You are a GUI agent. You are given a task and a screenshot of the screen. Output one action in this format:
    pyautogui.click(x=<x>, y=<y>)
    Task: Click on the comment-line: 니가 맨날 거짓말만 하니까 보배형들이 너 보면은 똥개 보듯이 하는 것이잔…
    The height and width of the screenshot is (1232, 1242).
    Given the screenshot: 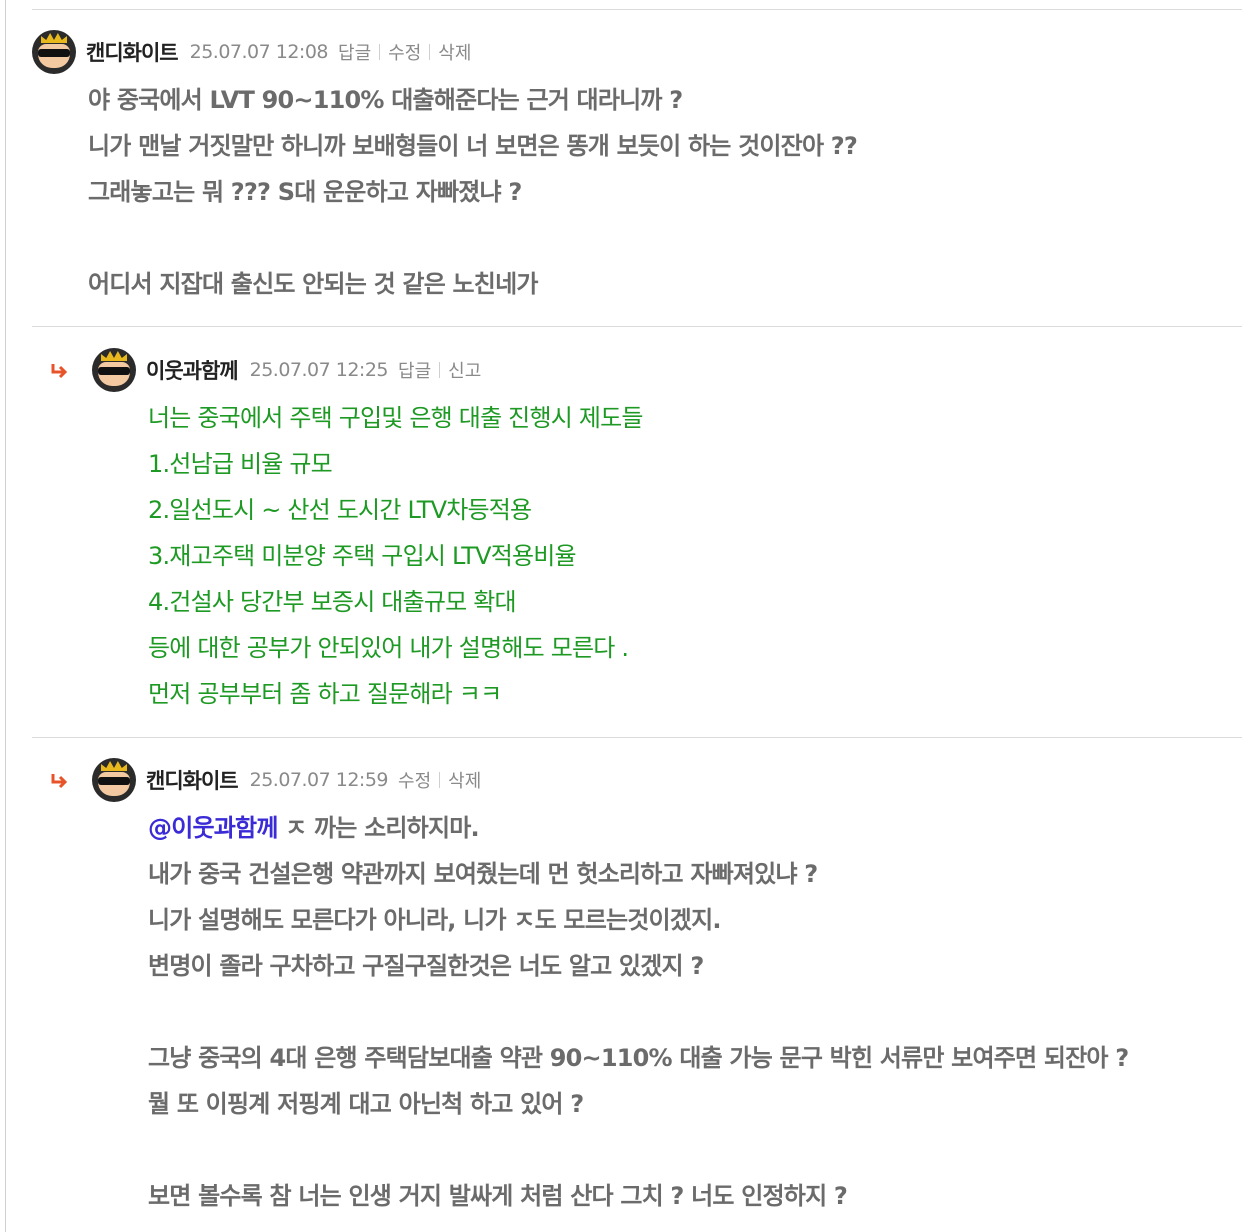 What is the action you would take?
    pyautogui.click(x=473, y=146)
    